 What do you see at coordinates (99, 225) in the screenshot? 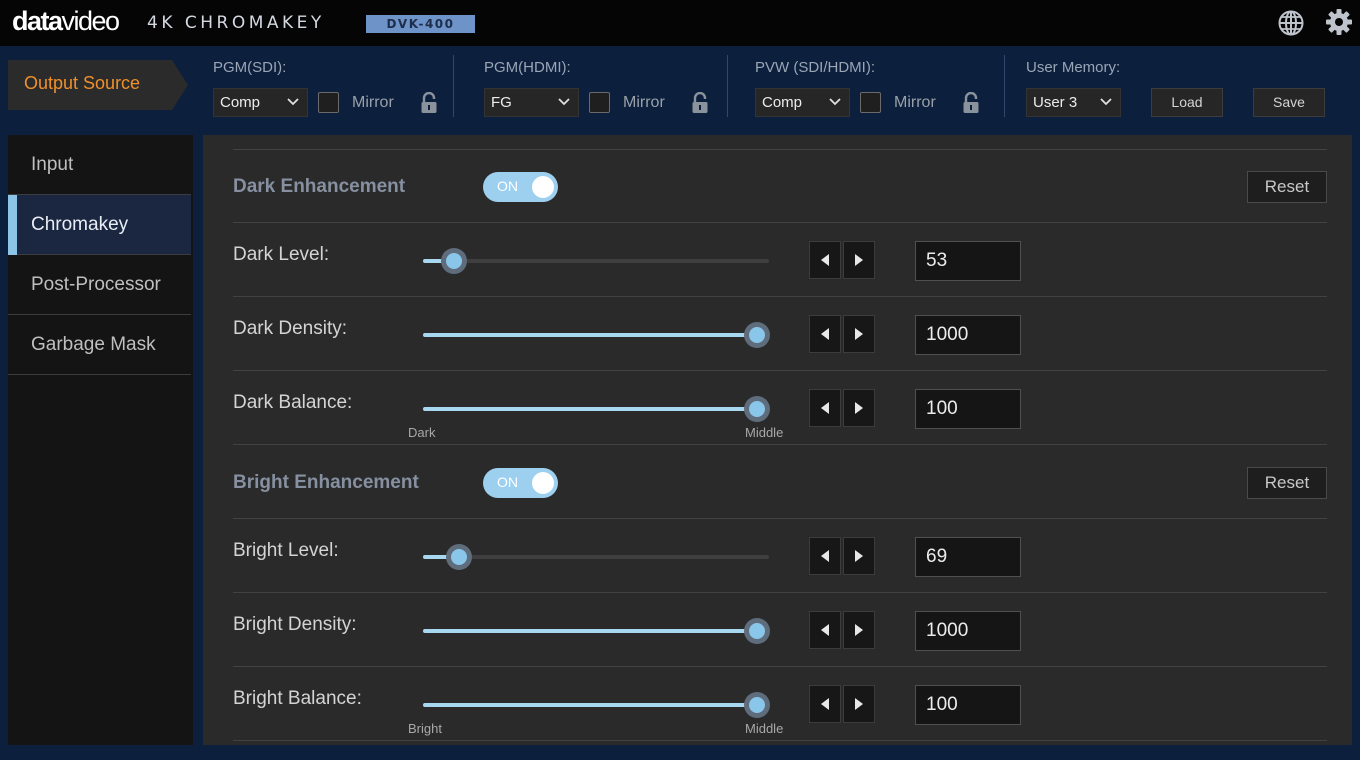
I see `sidebar-item-chromakey: Chromakey` at bounding box center [99, 225].